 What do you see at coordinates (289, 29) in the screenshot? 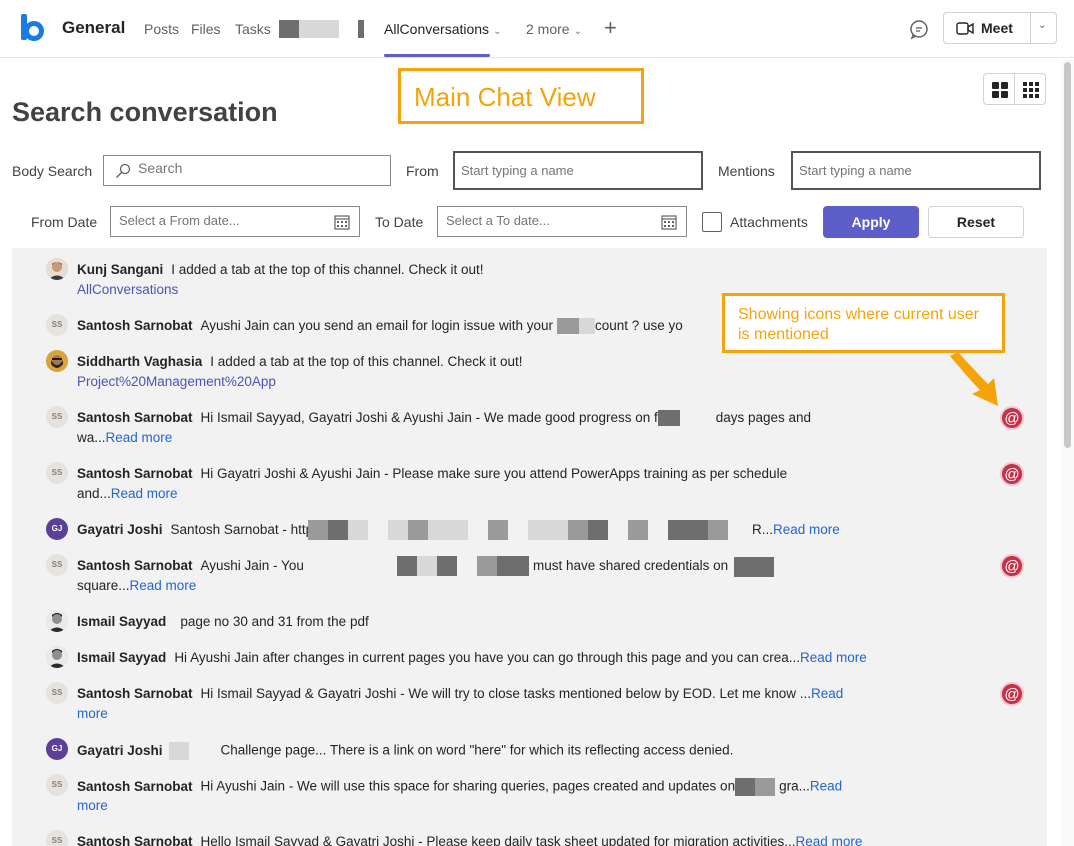
I see `redacted-tab` at bounding box center [289, 29].